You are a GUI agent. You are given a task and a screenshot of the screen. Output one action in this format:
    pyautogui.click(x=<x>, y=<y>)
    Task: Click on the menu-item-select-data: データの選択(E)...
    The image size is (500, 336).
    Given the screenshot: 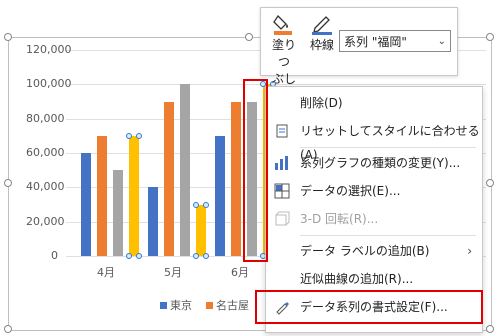 What is the action you would take?
    pyautogui.click(x=374, y=191)
    